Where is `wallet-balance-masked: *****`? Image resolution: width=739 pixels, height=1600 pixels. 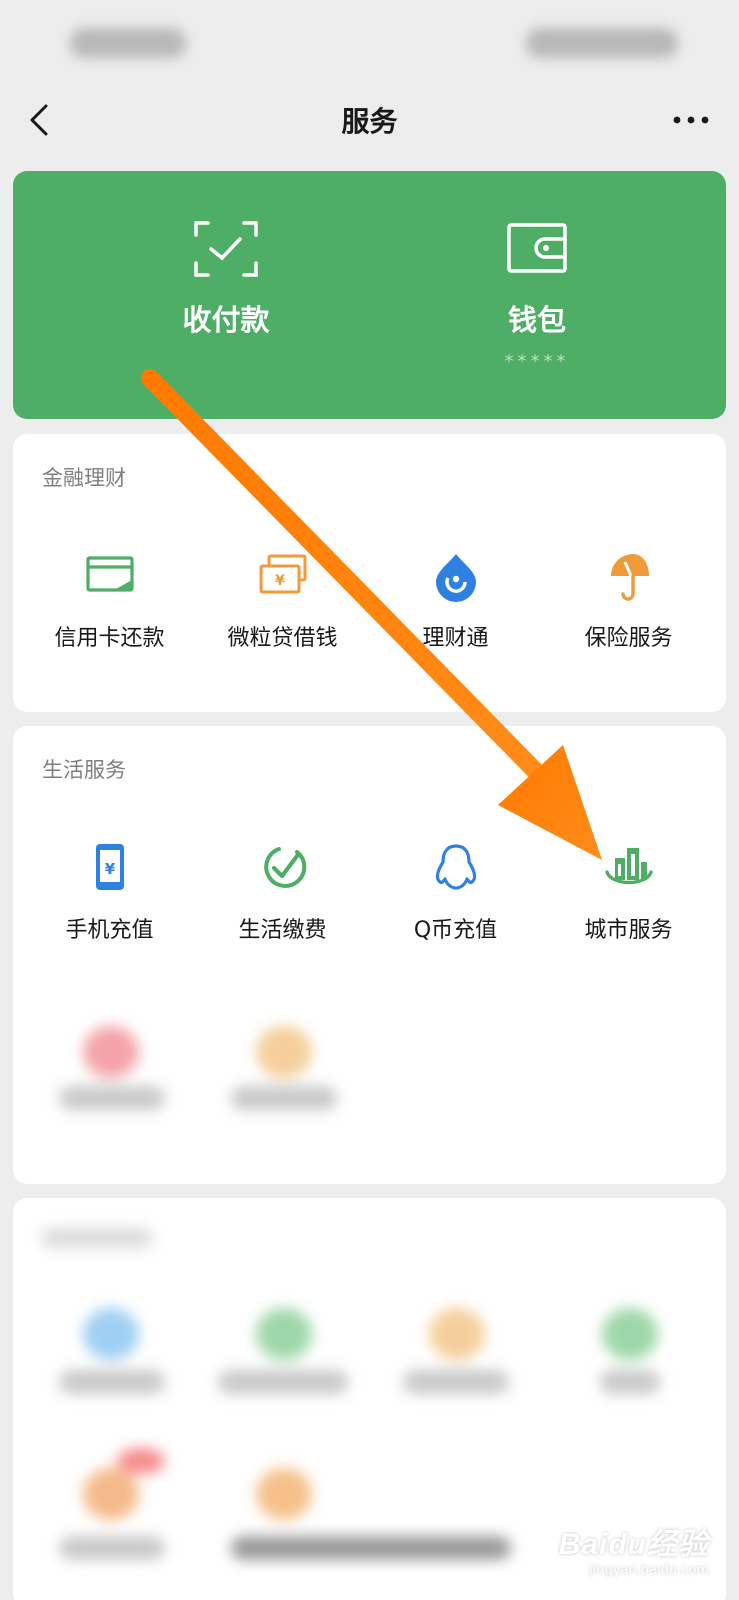
wallet-balance-masked: ***** is located at coordinates (537, 361).